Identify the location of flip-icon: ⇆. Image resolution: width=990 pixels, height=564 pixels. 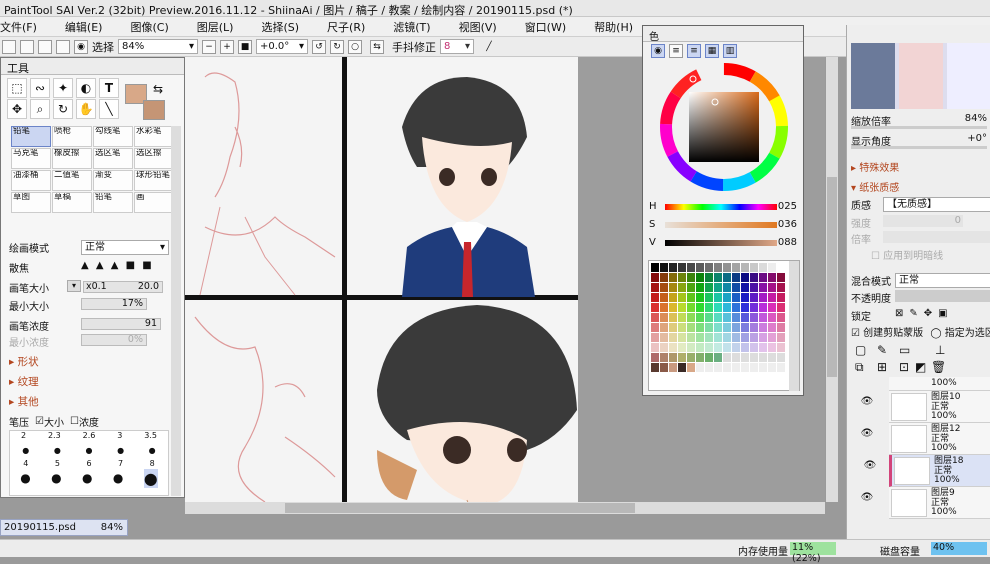
(377, 46).